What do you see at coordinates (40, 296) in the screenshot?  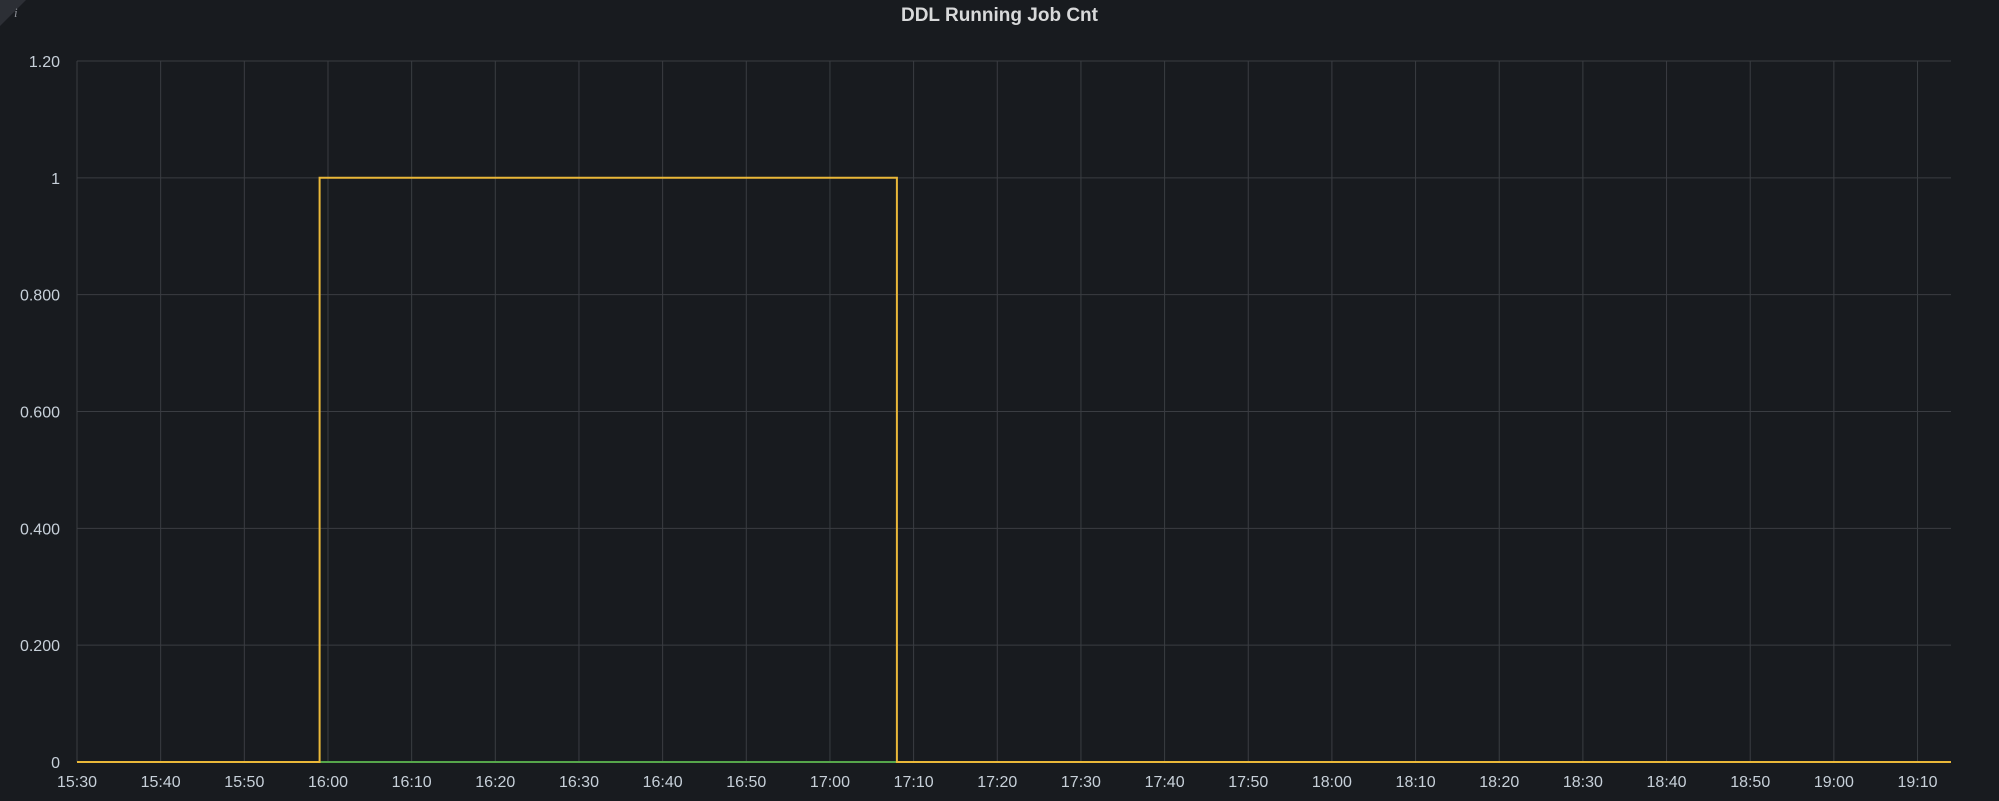 I see `y-tick-label: 0.800` at bounding box center [40, 296].